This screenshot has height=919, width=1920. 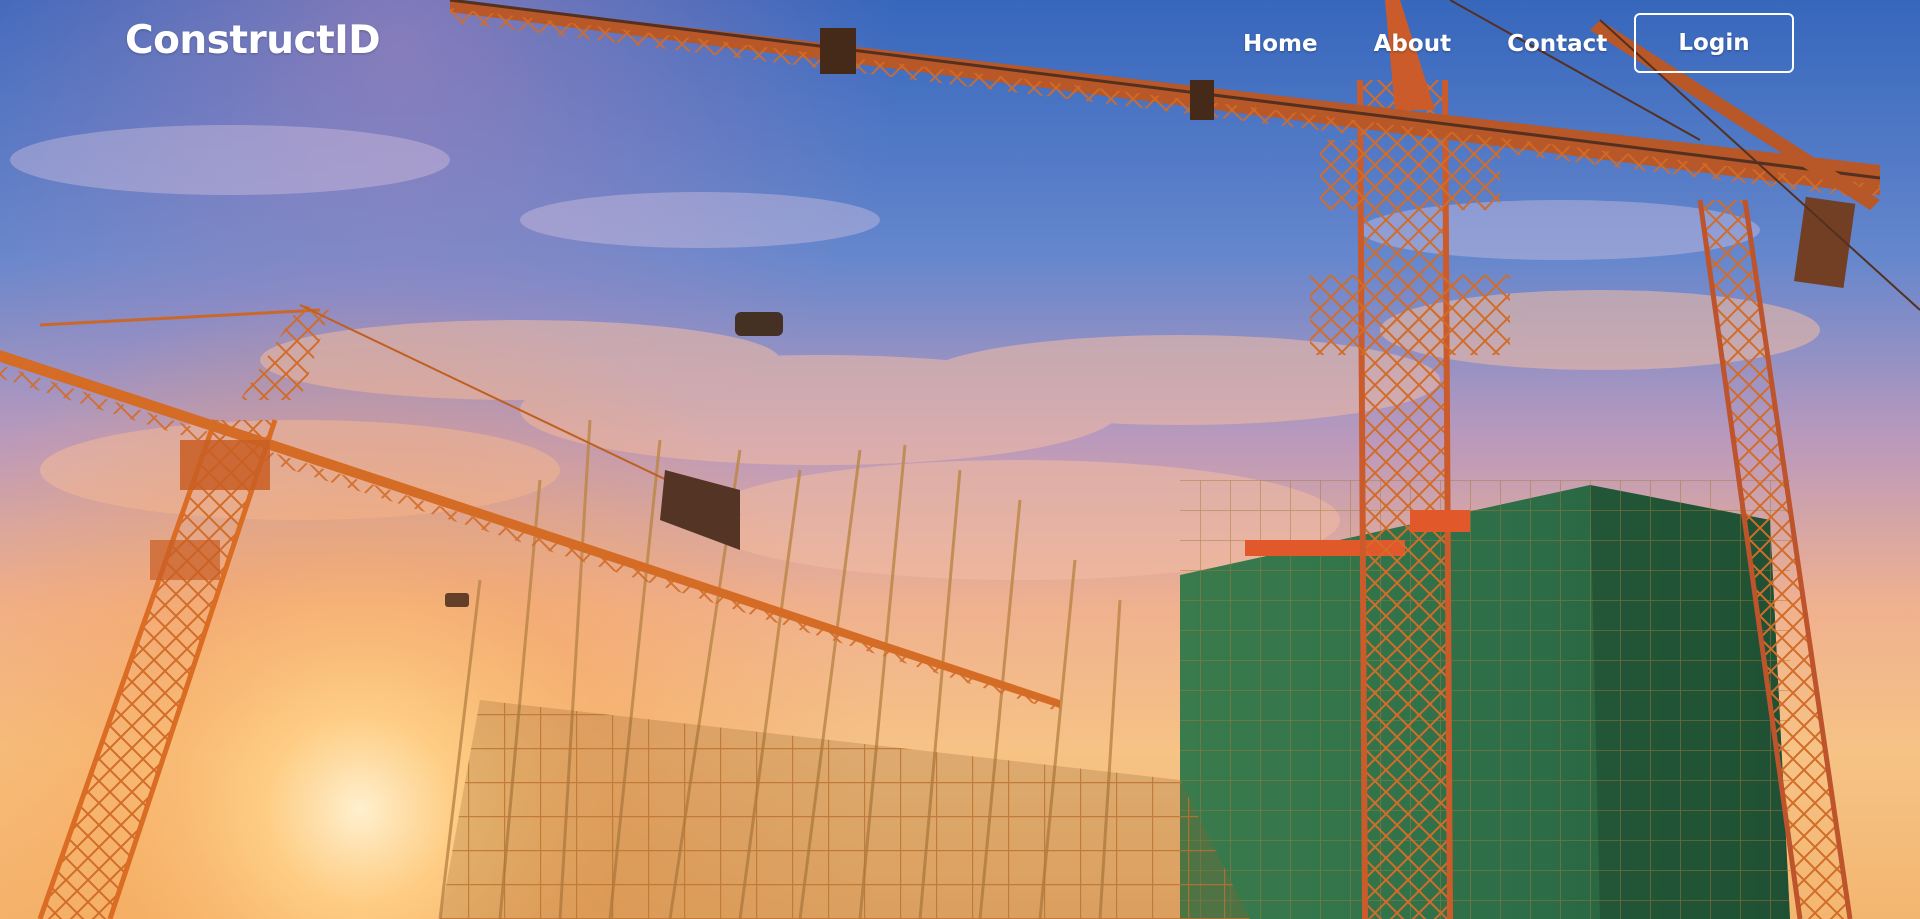 I want to click on brand-logo: ConstructID, so click(x=253, y=40).